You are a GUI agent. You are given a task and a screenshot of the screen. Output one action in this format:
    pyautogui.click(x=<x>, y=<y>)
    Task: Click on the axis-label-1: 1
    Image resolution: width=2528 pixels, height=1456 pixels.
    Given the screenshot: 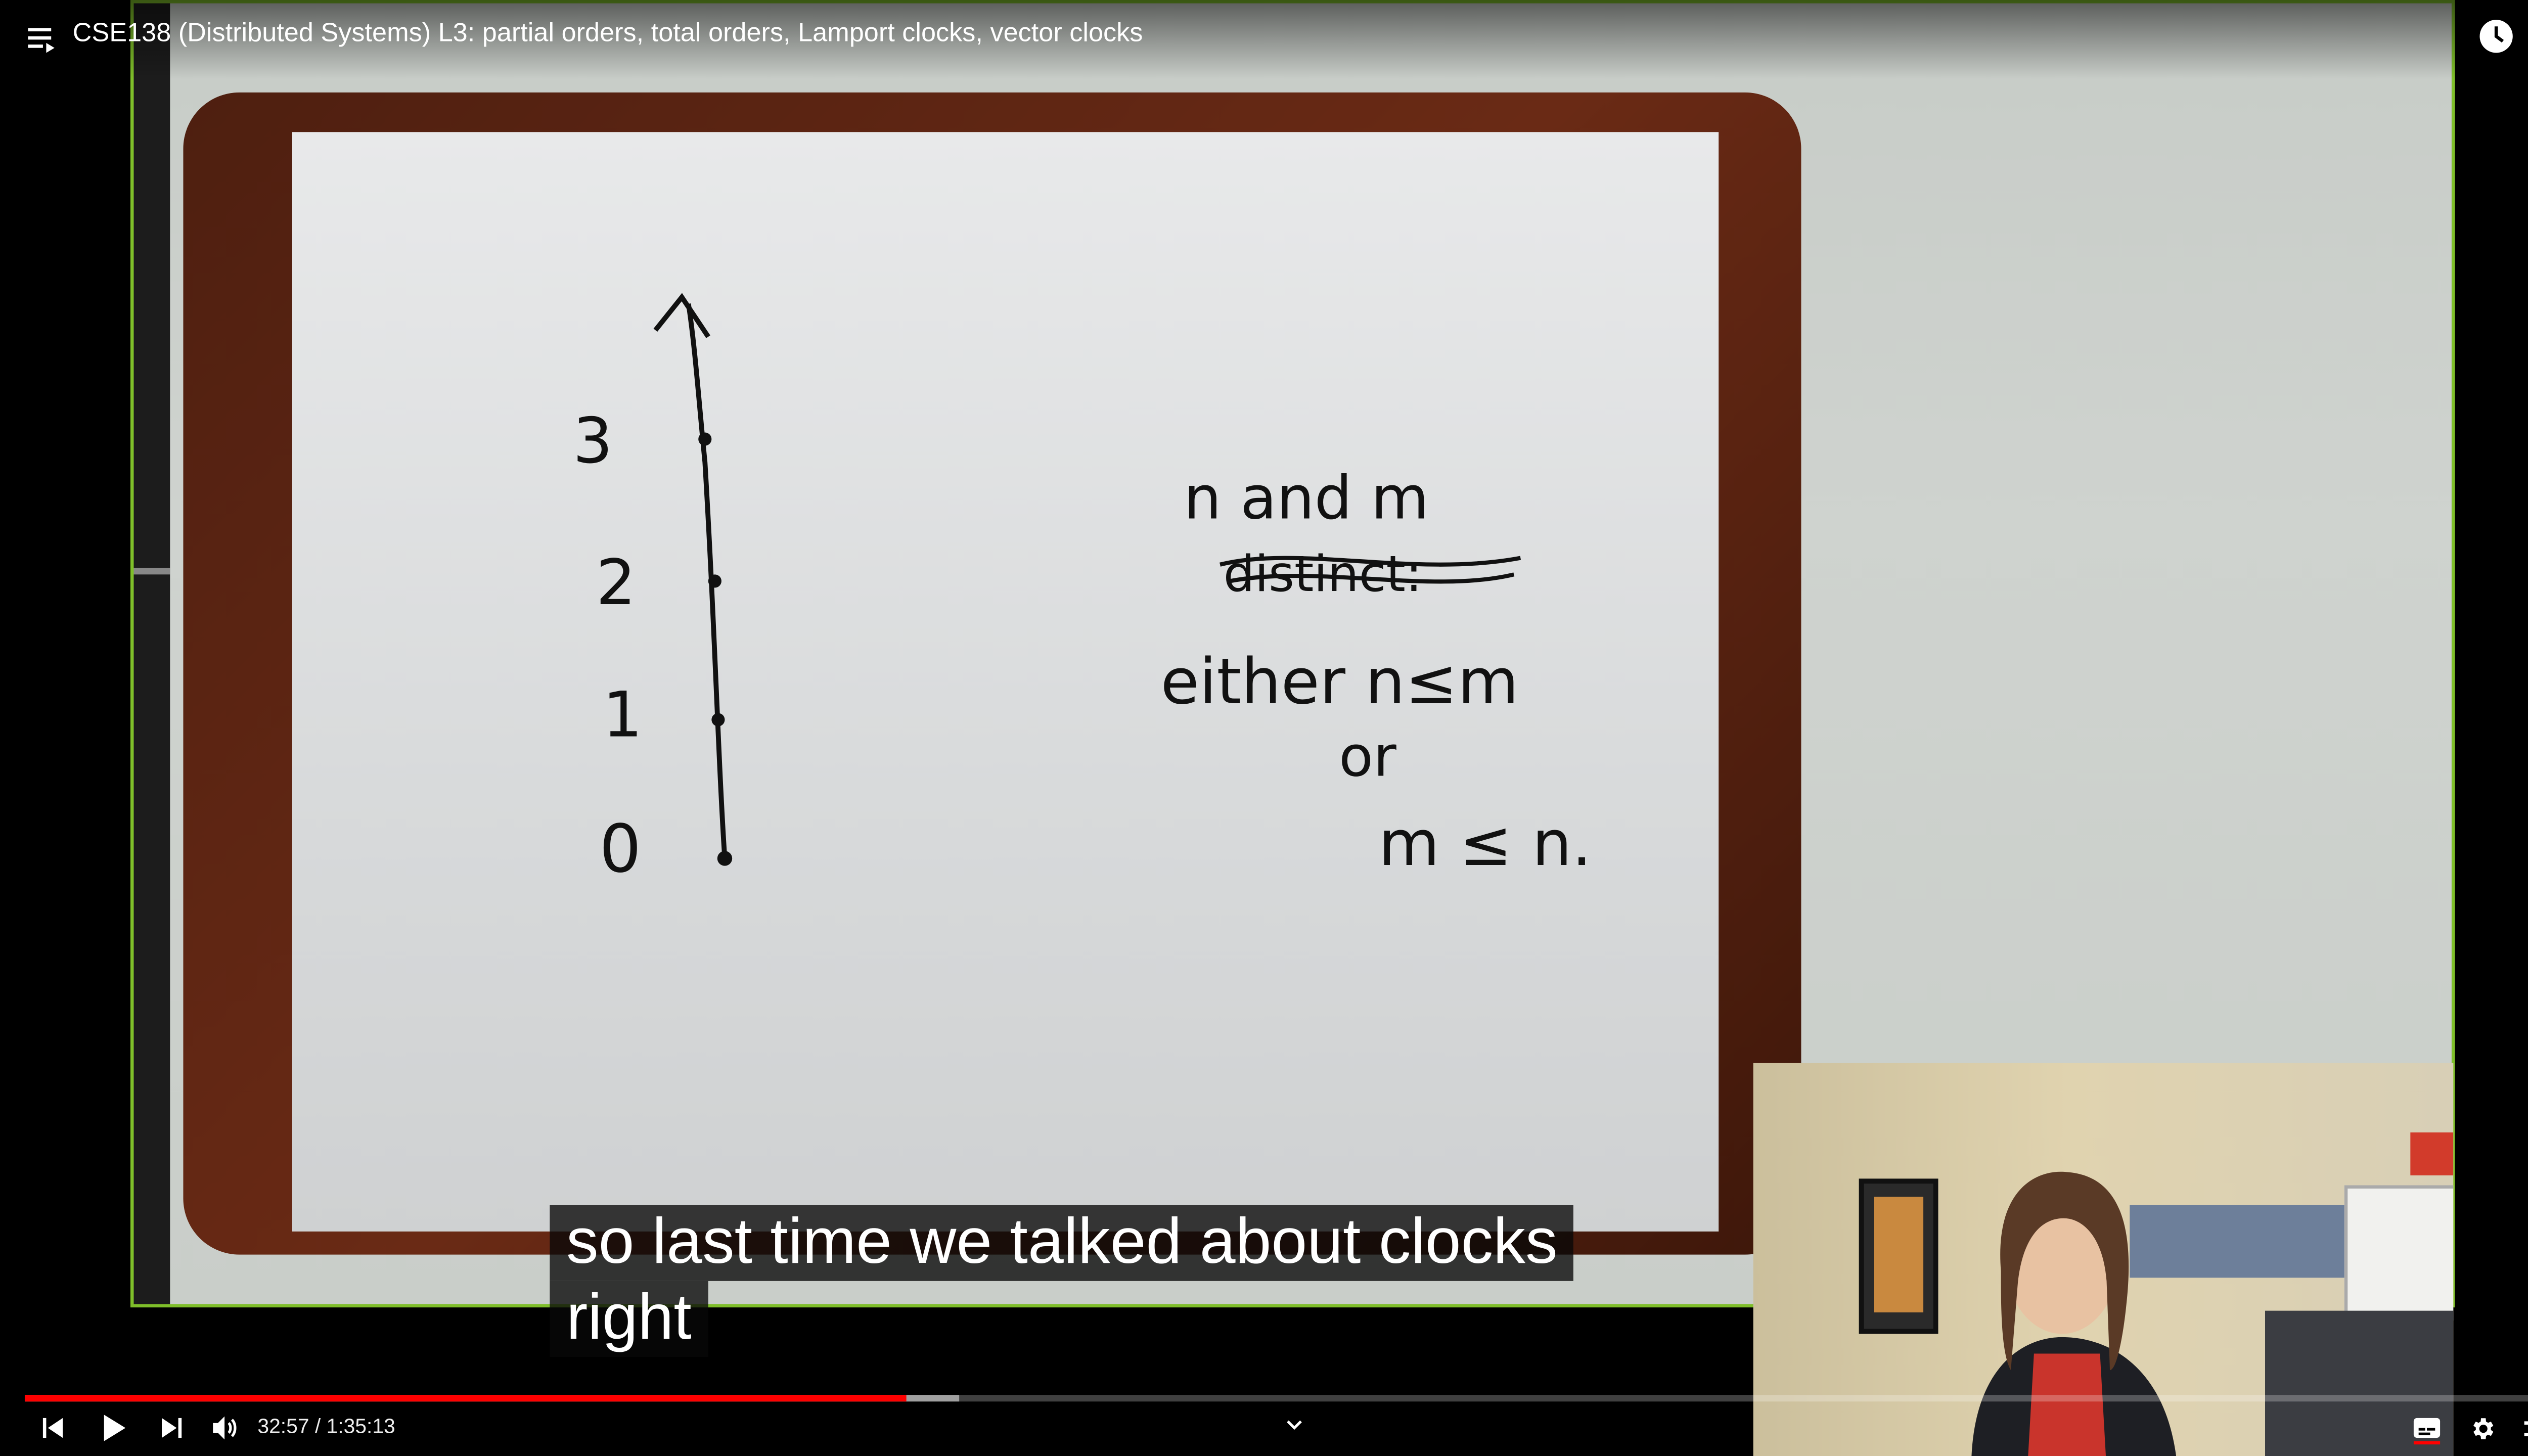 What is the action you would take?
    pyautogui.click(x=623, y=714)
    